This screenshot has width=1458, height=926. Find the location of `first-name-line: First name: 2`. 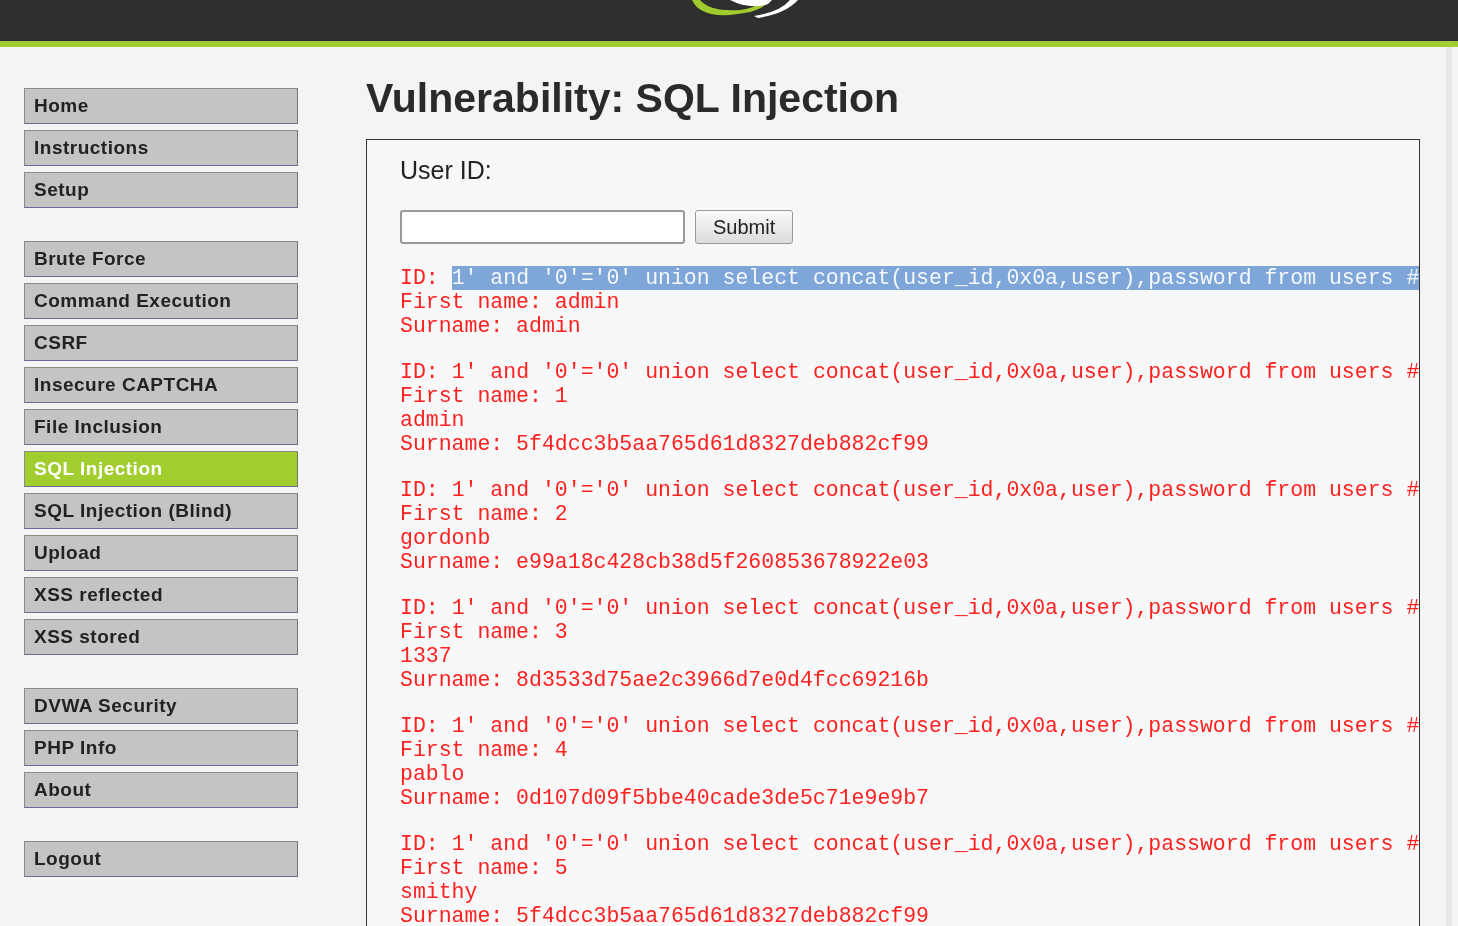

first-name-line: First name: 2 is located at coordinates (484, 513).